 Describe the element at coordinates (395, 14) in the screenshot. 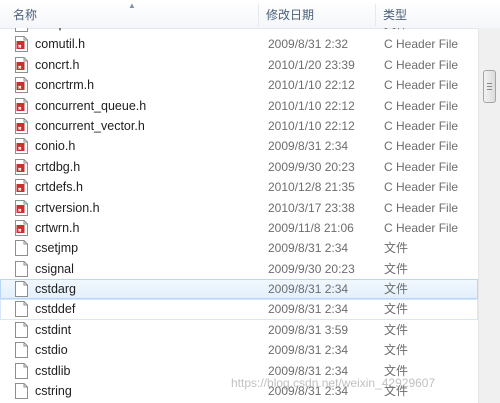

I see `column-header-type: 类型` at that location.